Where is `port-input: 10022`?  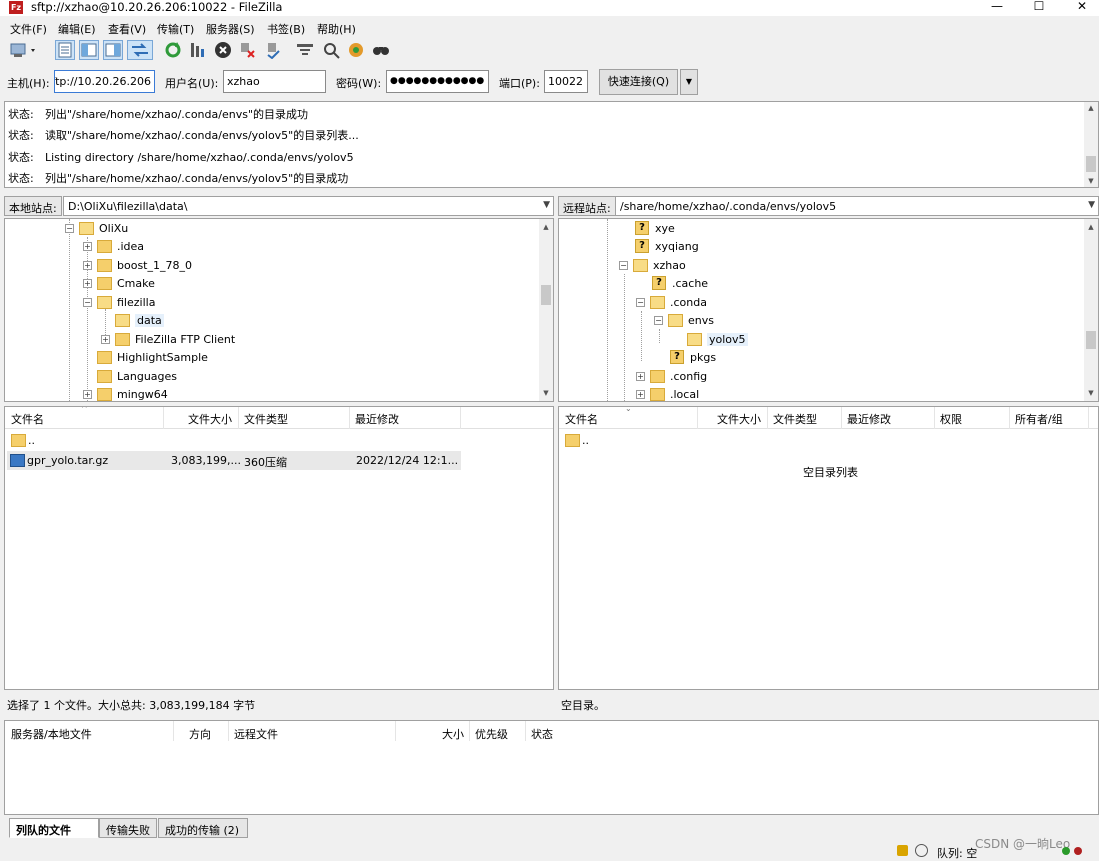
port-input: 10022 is located at coordinates (566, 81).